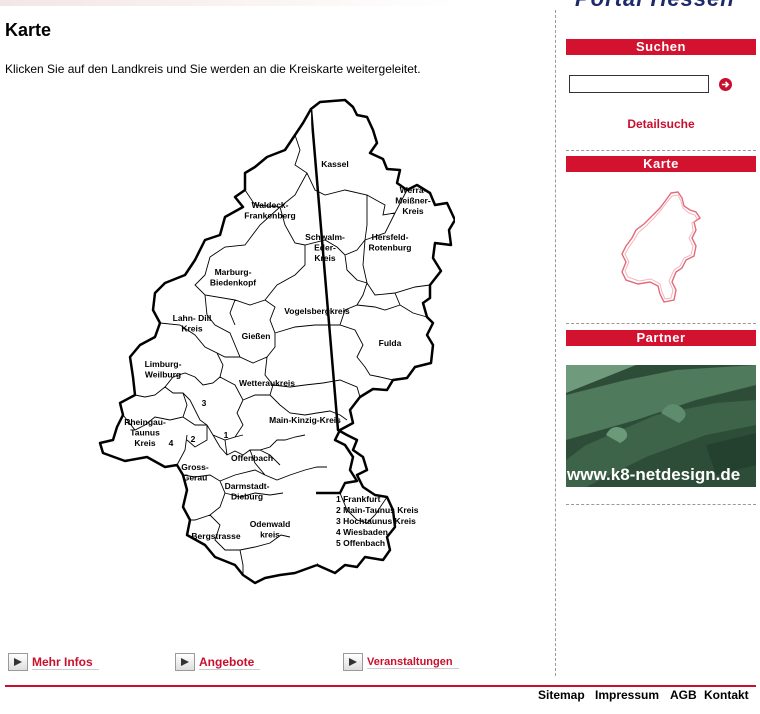 The image size is (760, 714). I want to click on legend-item: 5 Offenbach, so click(360, 543).